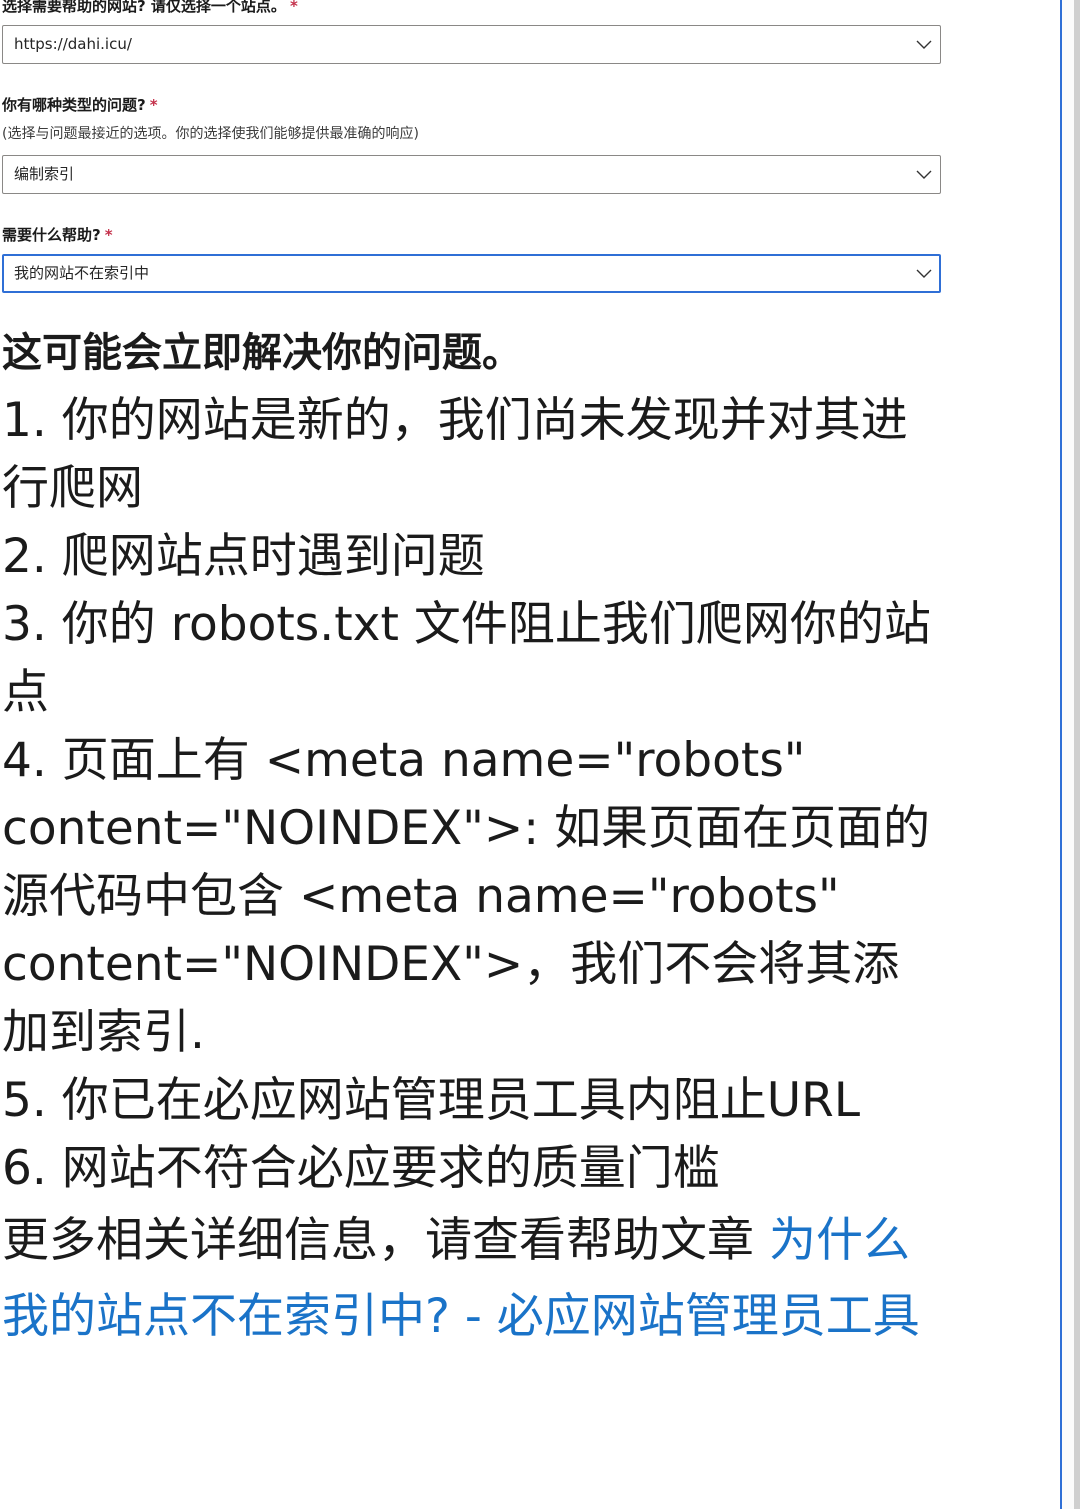 This screenshot has width=1080, height=1509. I want to click on scrollbar-thumb, so click(1077, 754).